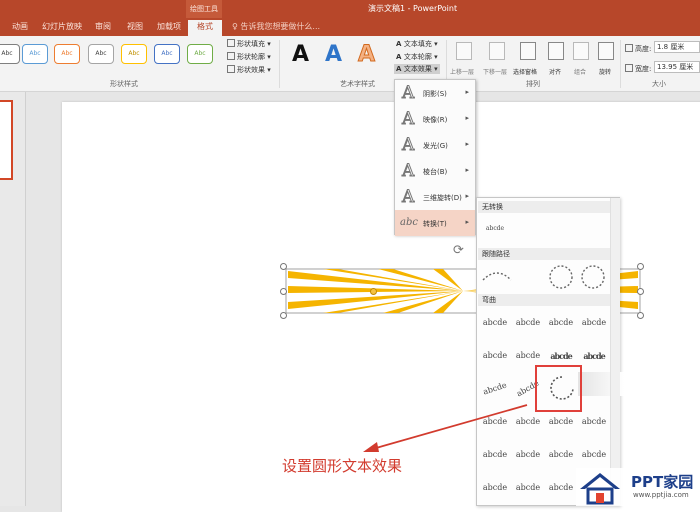 This screenshot has width=700, height=512. I want to click on shape-outline-button: 形状轮廓 ▾, so click(249, 57).